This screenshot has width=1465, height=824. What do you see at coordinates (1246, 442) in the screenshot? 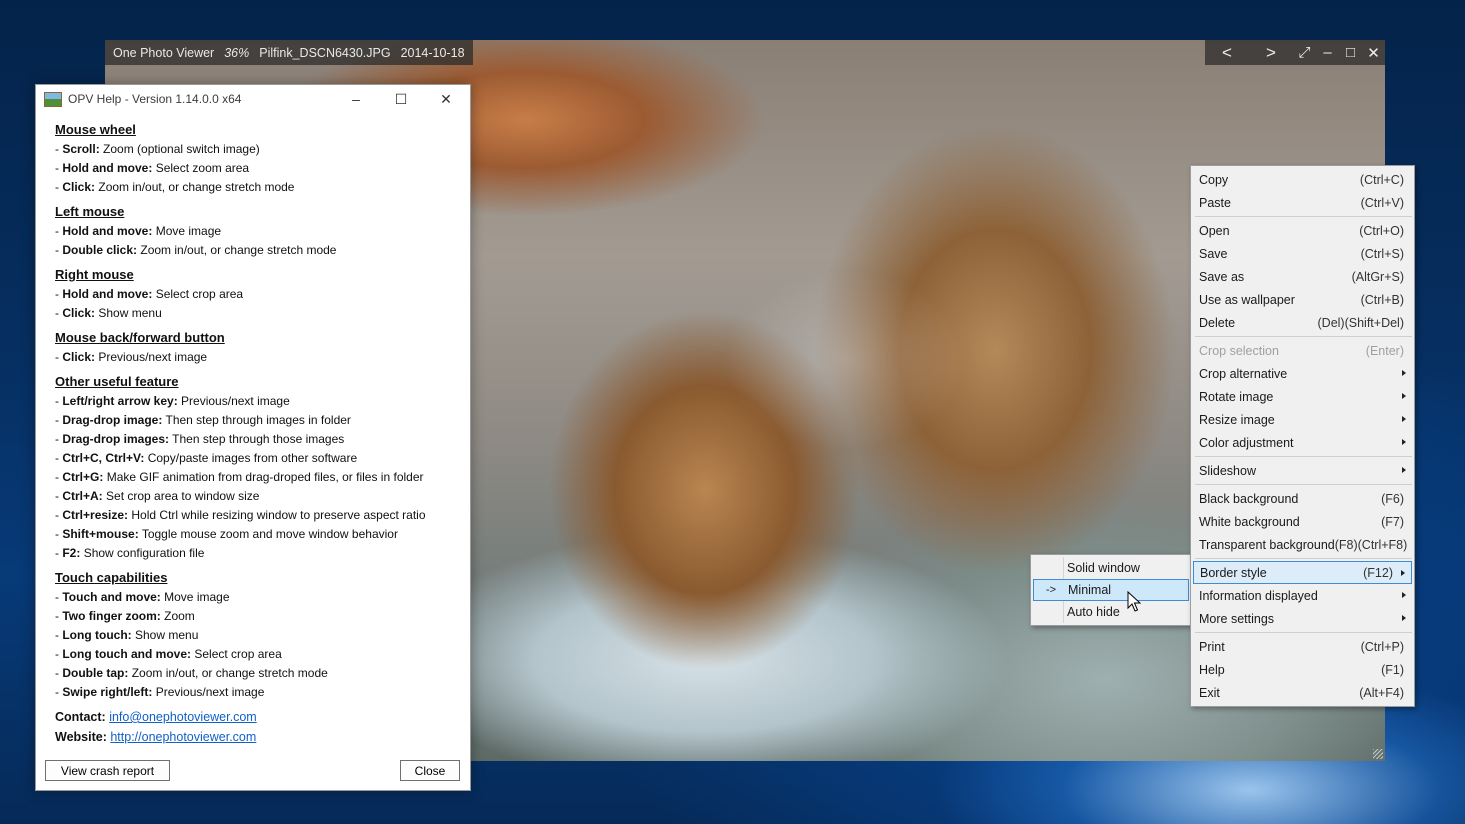
I see `menu-item-label: Color adjustment` at bounding box center [1246, 442].